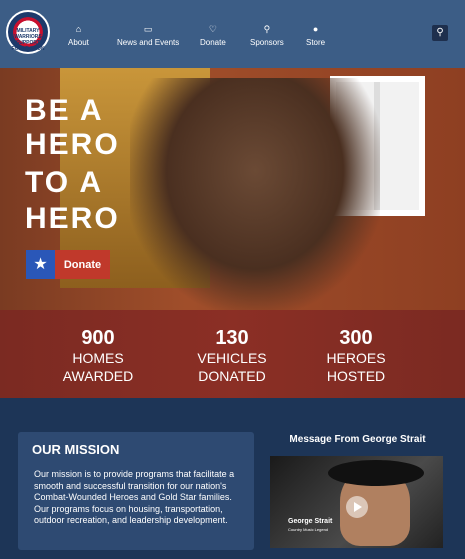 The height and width of the screenshot is (559, 465). I want to click on donate-button: ★ Donate, so click(68, 264).